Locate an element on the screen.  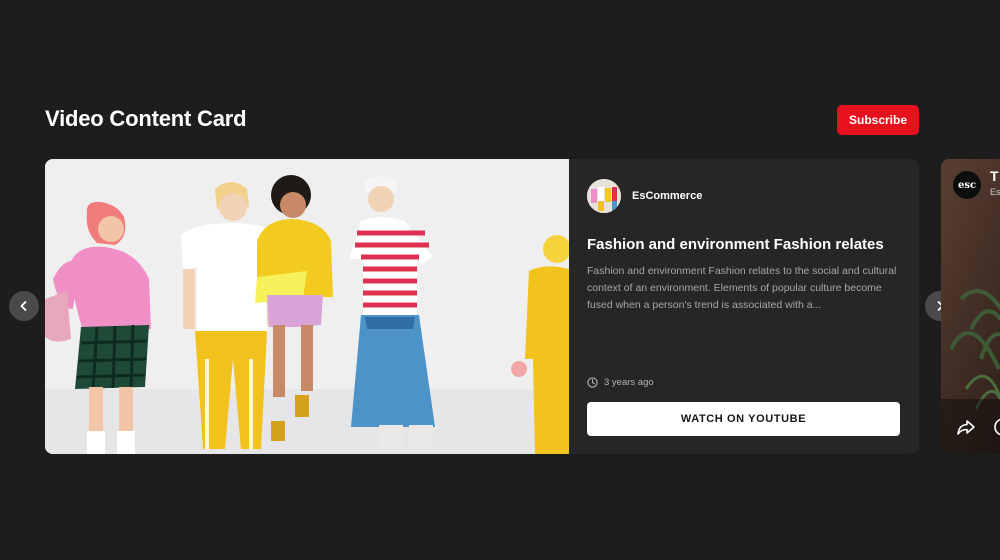
carousel-prev-button is located at coordinates (24, 306).